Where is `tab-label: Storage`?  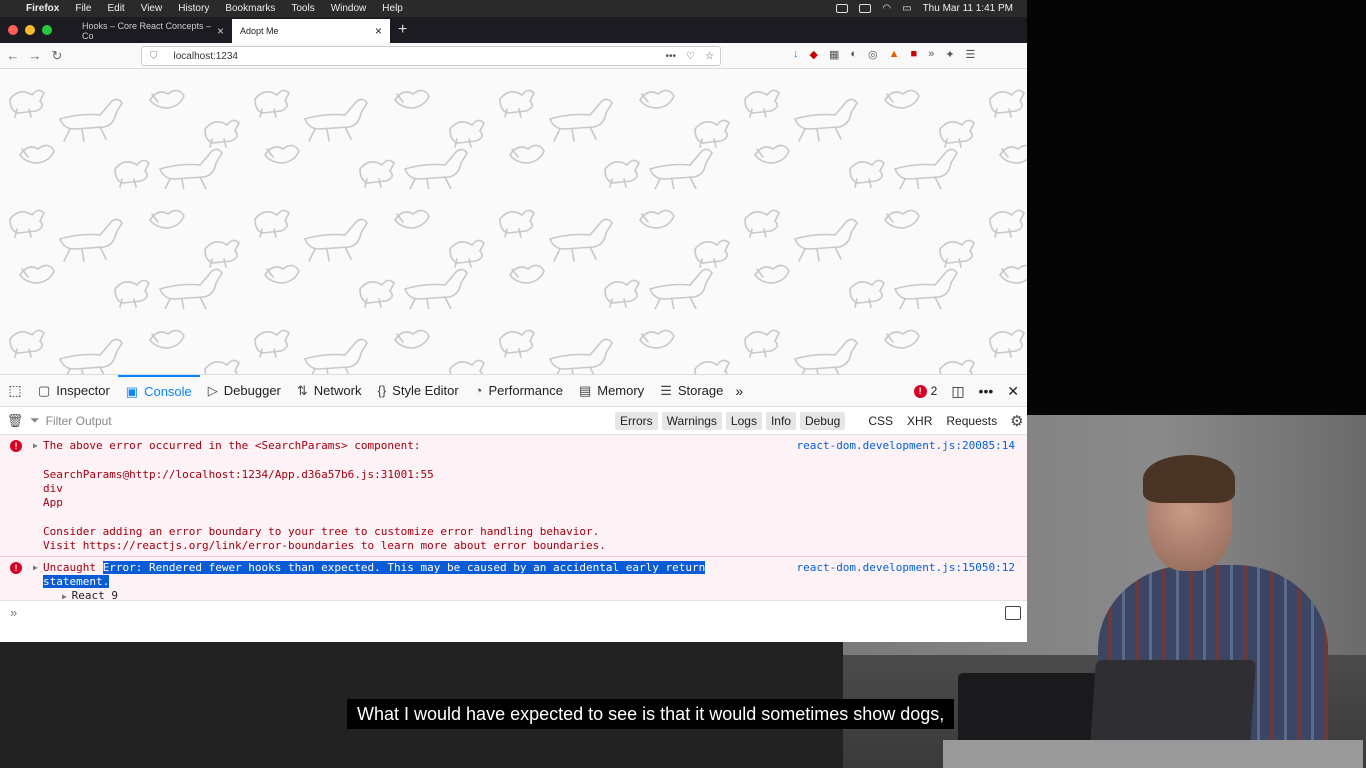 tab-label: Storage is located at coordinates (700, 390).